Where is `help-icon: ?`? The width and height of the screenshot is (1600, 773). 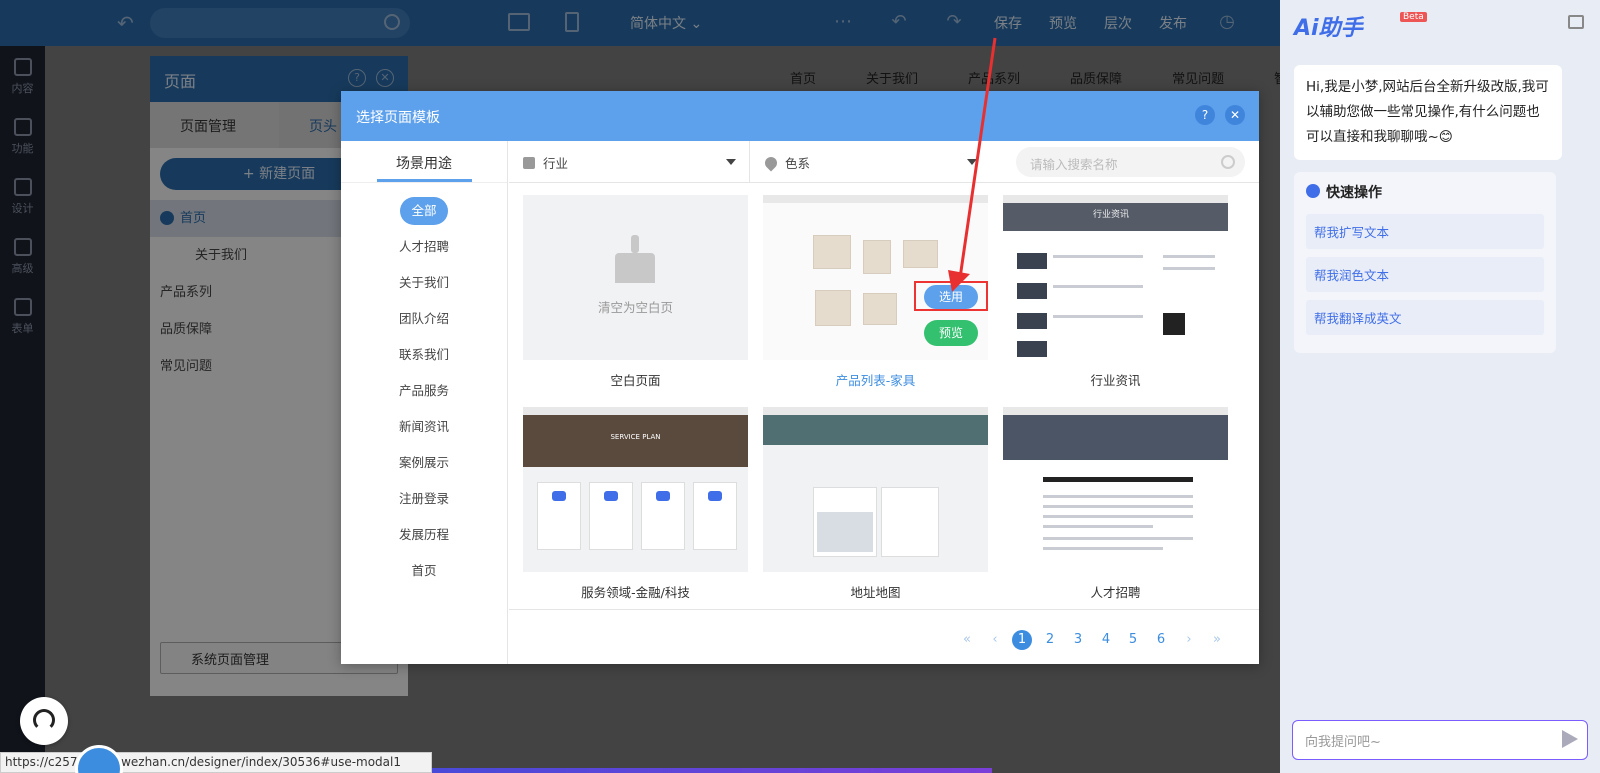
help-icon: ? is located at coordinates (1205, 115).